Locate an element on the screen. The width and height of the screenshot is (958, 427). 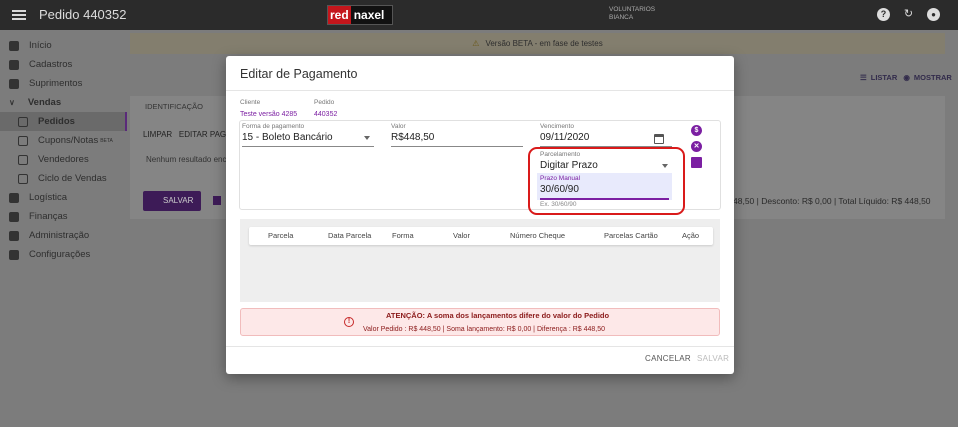
tab-identificacao: IDENTIFICAÇÃO is located at coordinates (174, 106).